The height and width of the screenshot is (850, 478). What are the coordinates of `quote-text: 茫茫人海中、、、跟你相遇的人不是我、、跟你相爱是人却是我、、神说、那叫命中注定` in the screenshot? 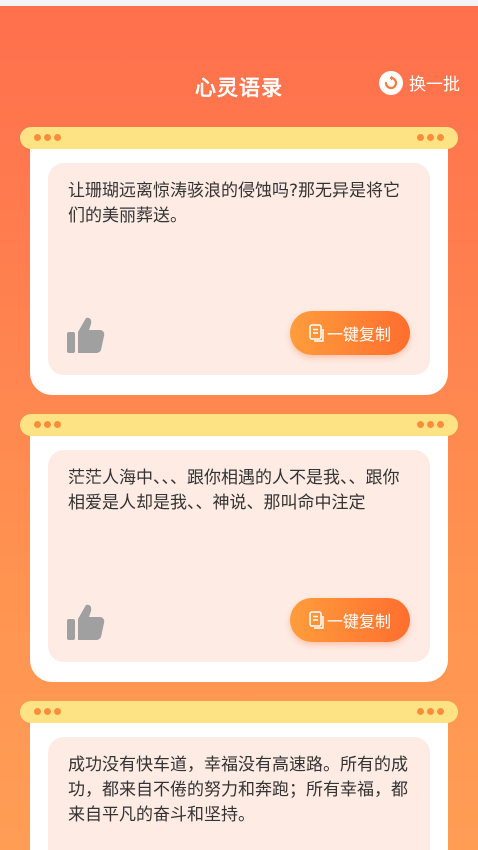 It's located at (234, 490).